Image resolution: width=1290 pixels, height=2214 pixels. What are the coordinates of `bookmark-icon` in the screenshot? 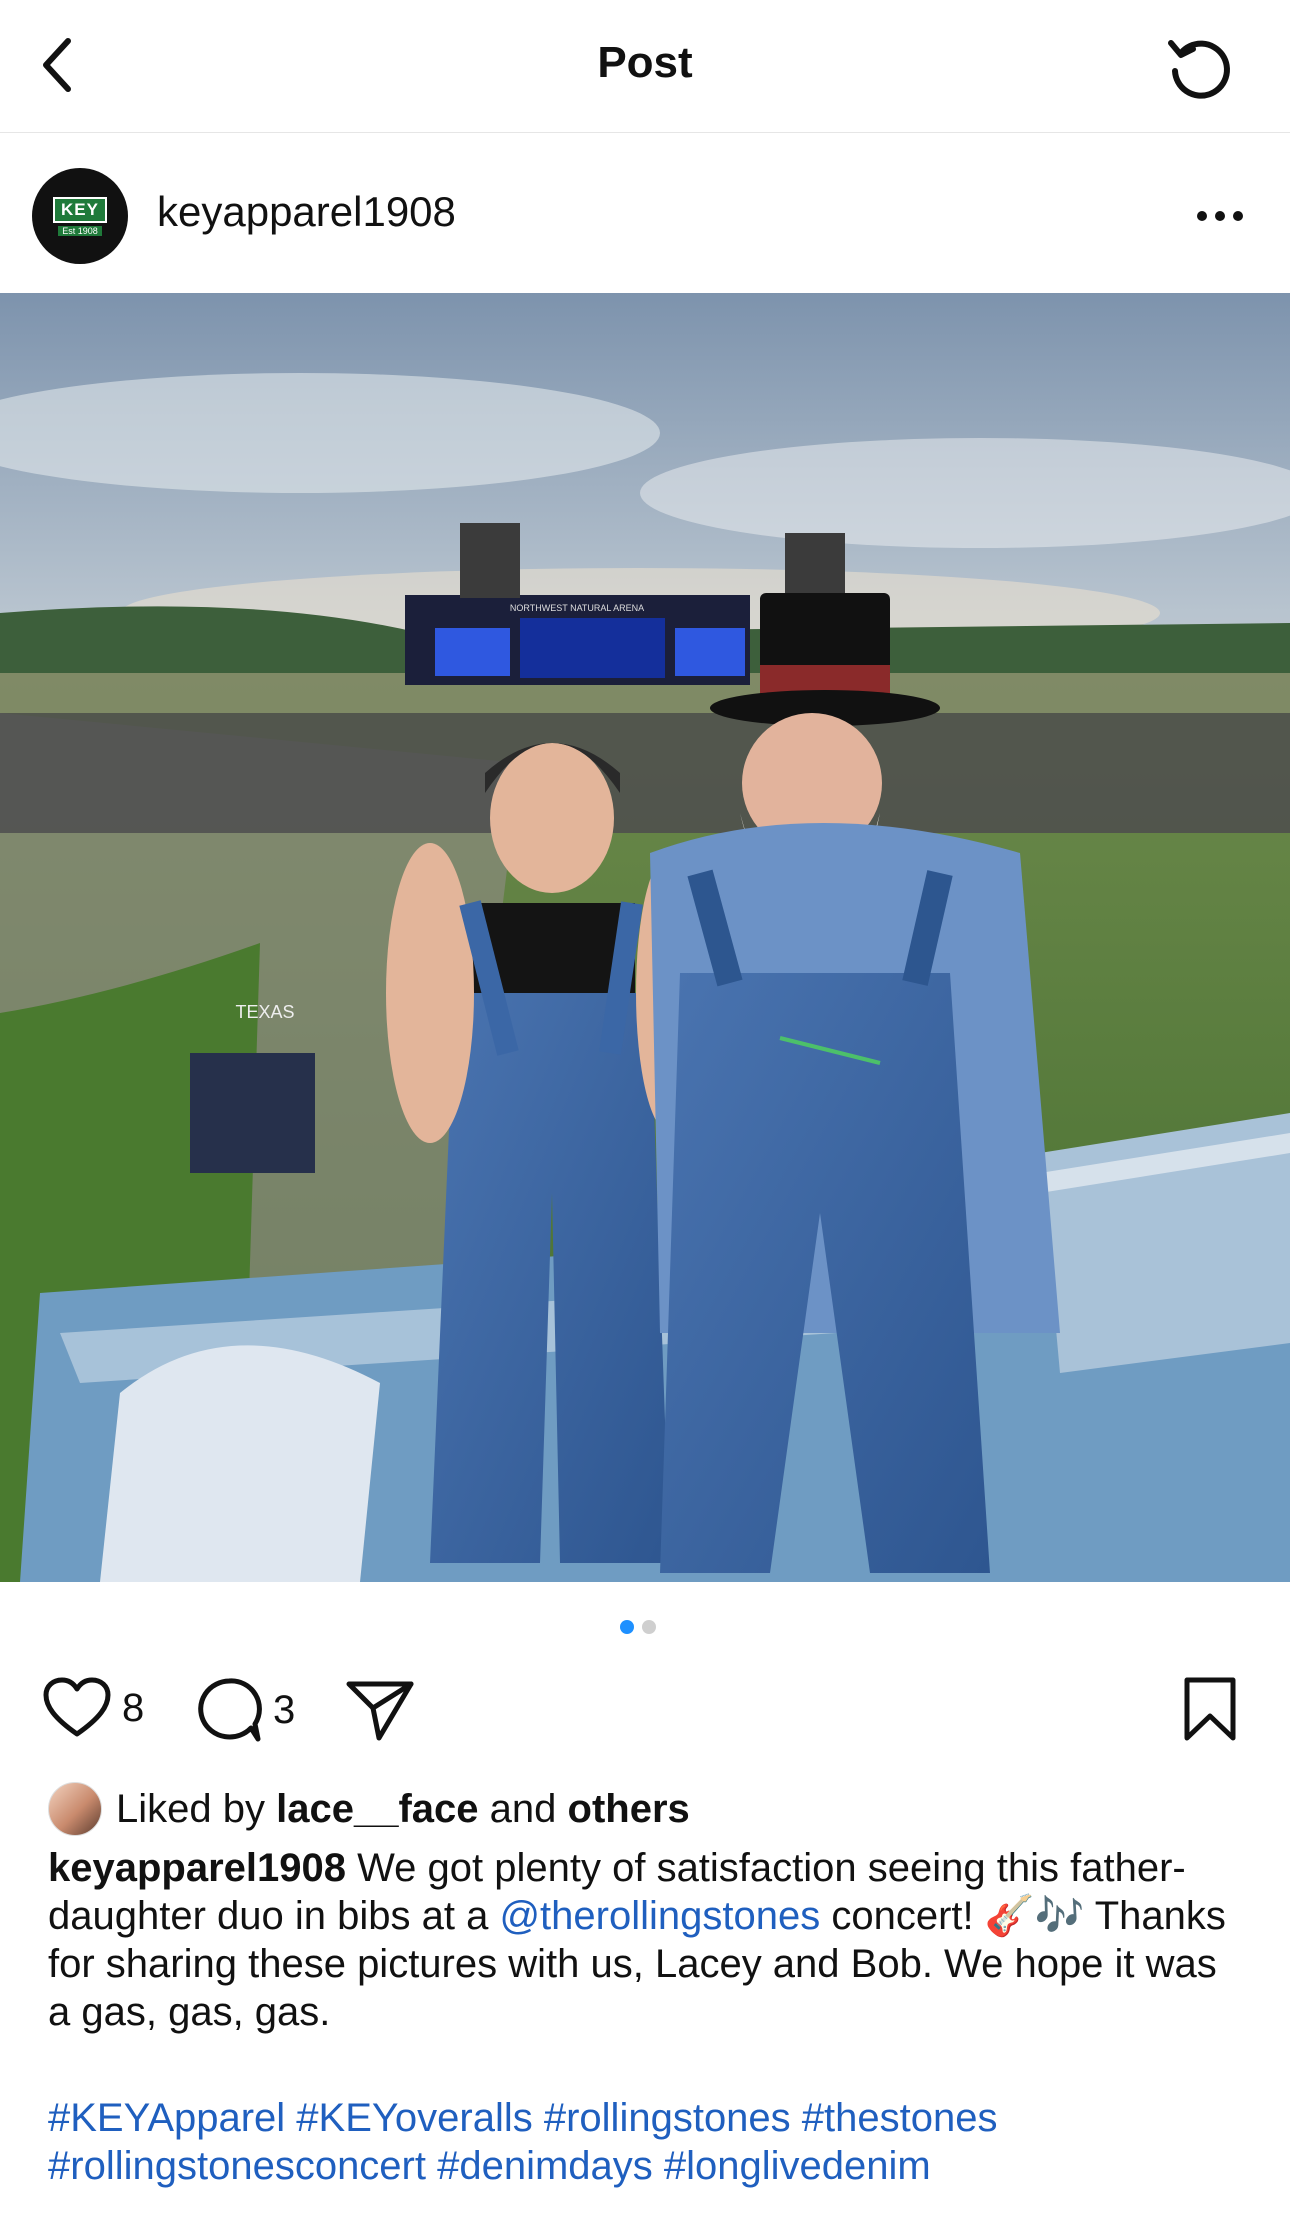 It's located at (1210, 1709).